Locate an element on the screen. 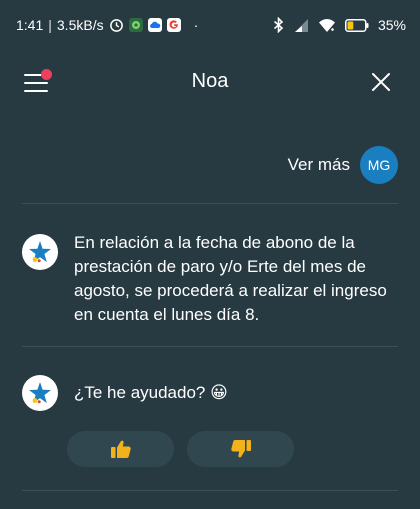 Image resolution: width=420 pixels, height=509 pixels. thumbs-up-icon is located at coordinates (120, 449).